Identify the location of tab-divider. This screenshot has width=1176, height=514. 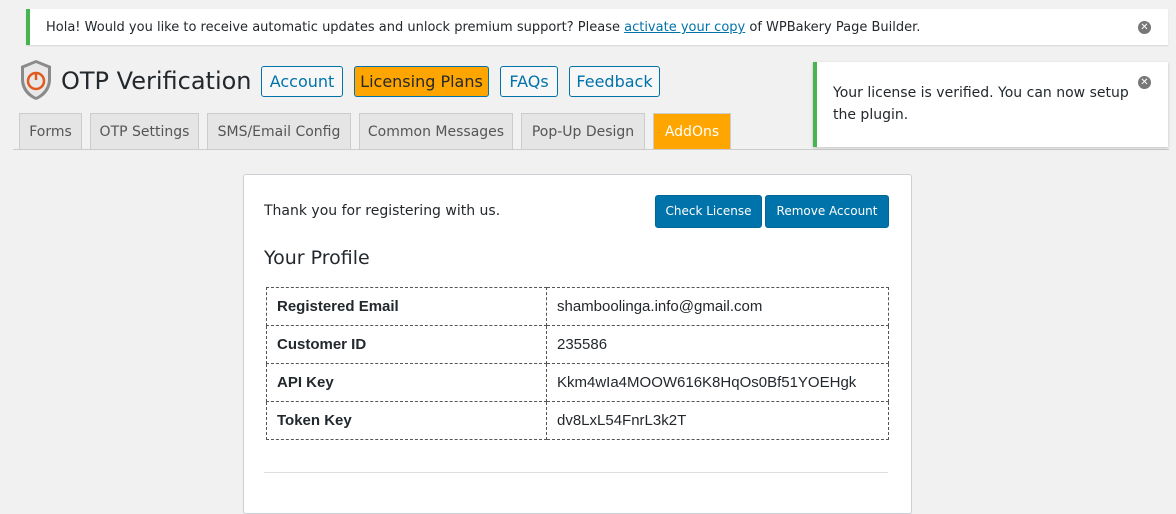
(591, 149).